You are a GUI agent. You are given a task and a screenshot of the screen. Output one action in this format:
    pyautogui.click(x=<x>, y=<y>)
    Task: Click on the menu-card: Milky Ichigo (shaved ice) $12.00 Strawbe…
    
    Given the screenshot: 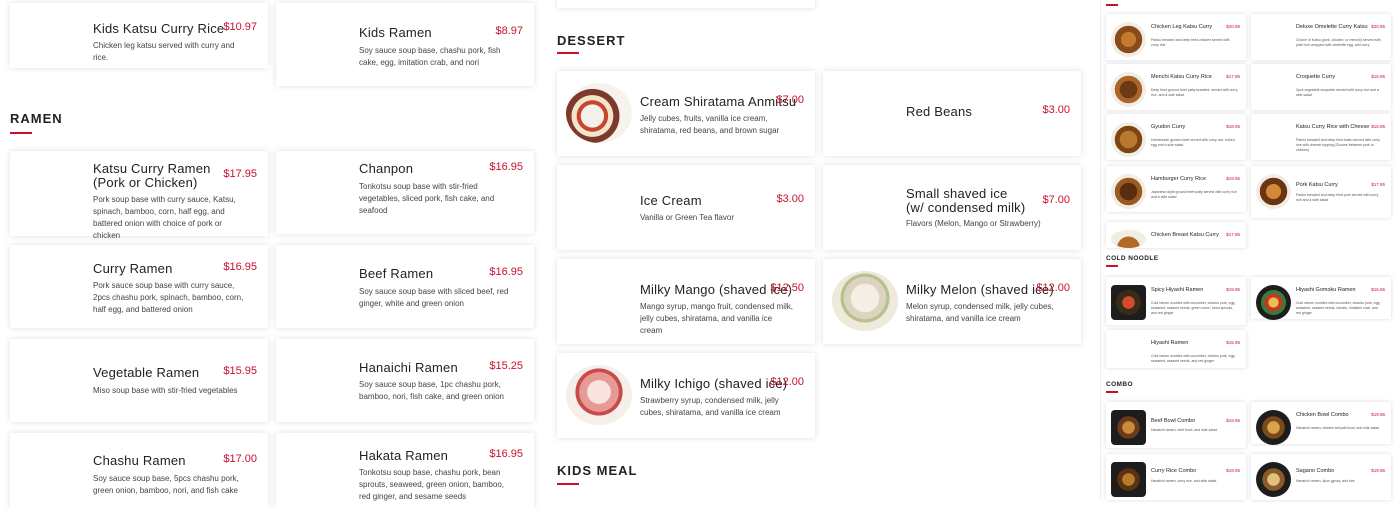 What is the action you would take?
    pyautogui.click(x=686, y=395)
    